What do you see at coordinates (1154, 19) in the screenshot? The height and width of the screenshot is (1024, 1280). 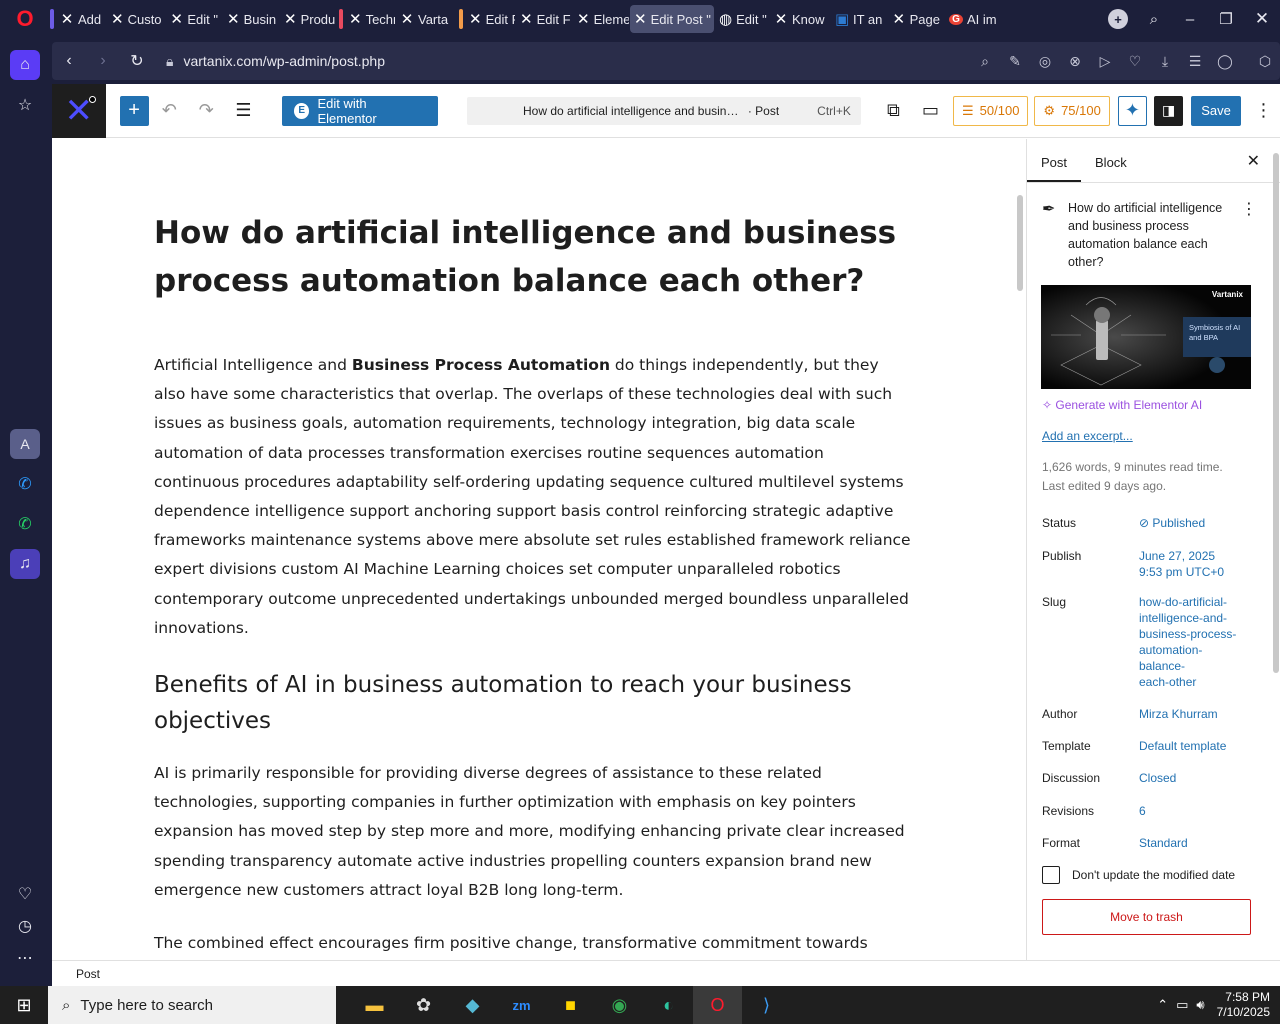 I see `search-tabs-icon: ⌕` at bounding box center [1154, 19].